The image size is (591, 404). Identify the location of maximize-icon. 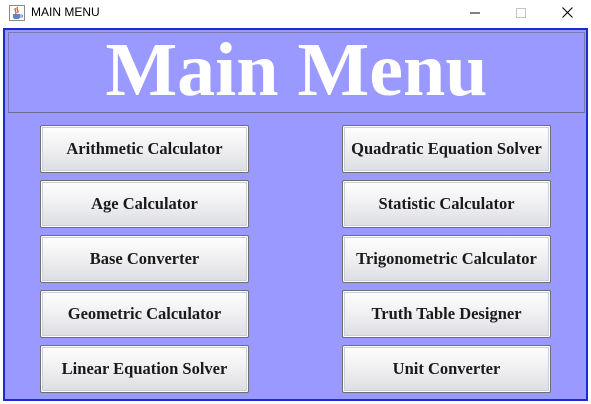
(521, 14).